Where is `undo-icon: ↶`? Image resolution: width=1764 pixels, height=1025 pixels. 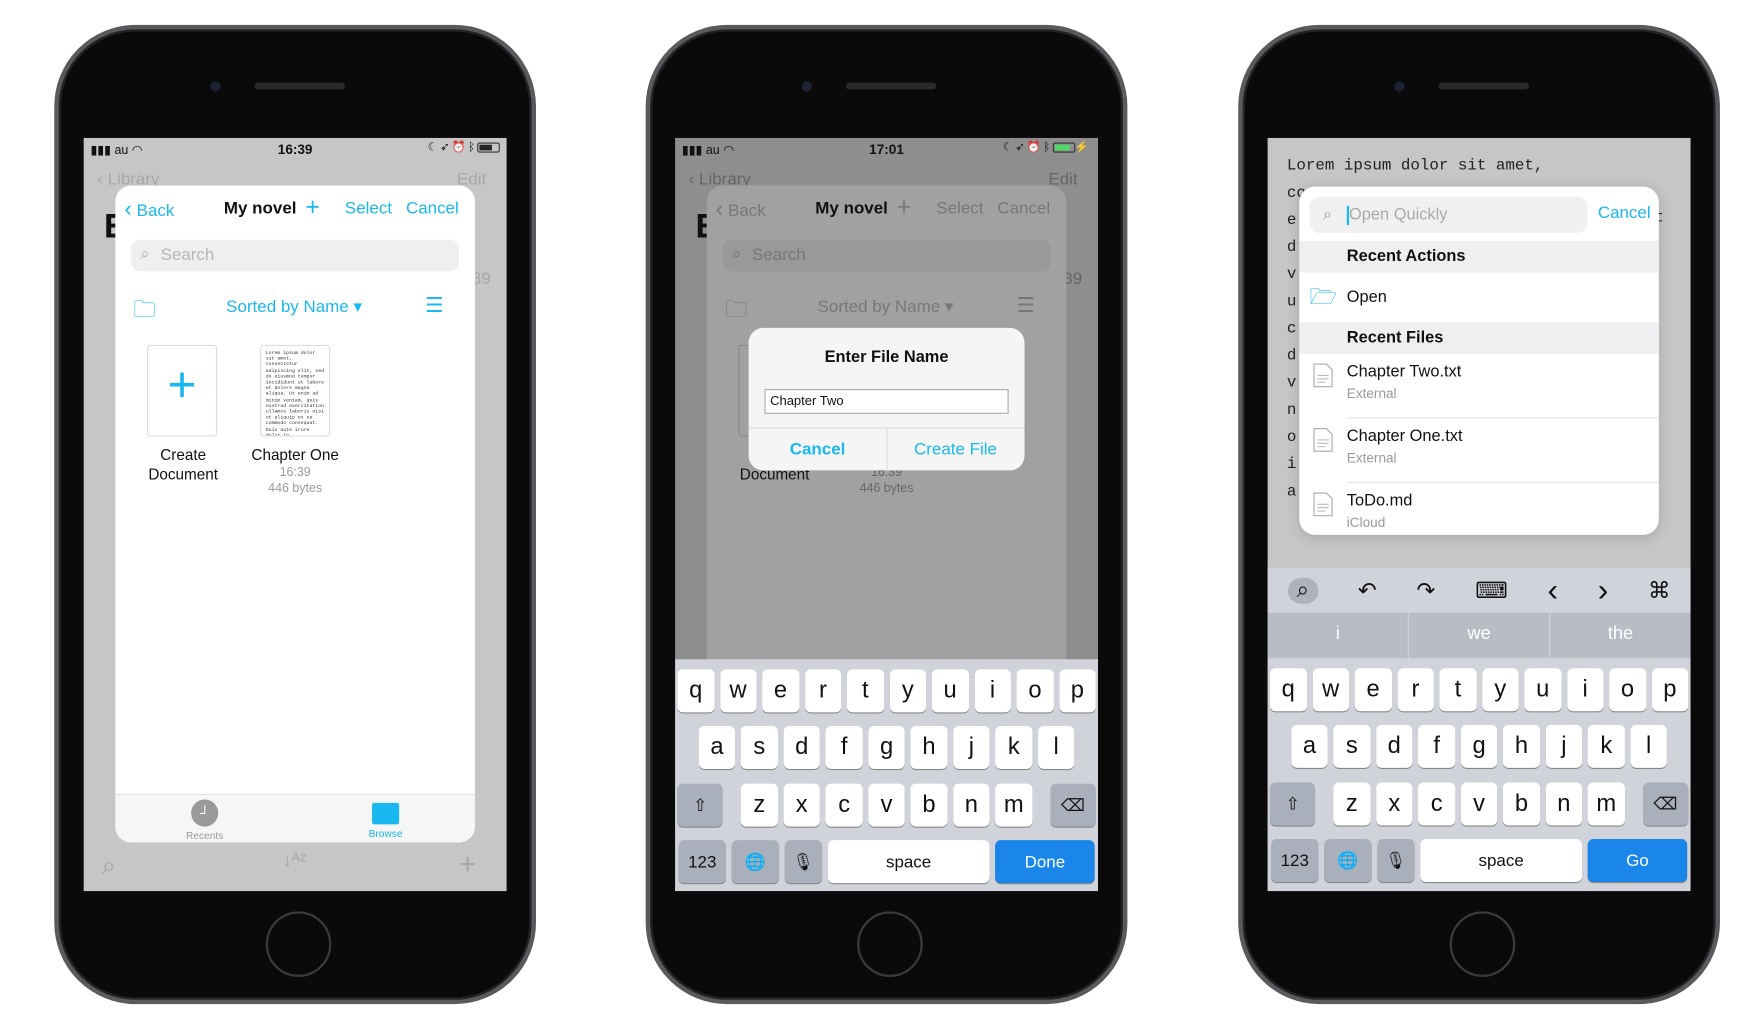 undo-icon: ↶ is located at coordinates (1367, 590).